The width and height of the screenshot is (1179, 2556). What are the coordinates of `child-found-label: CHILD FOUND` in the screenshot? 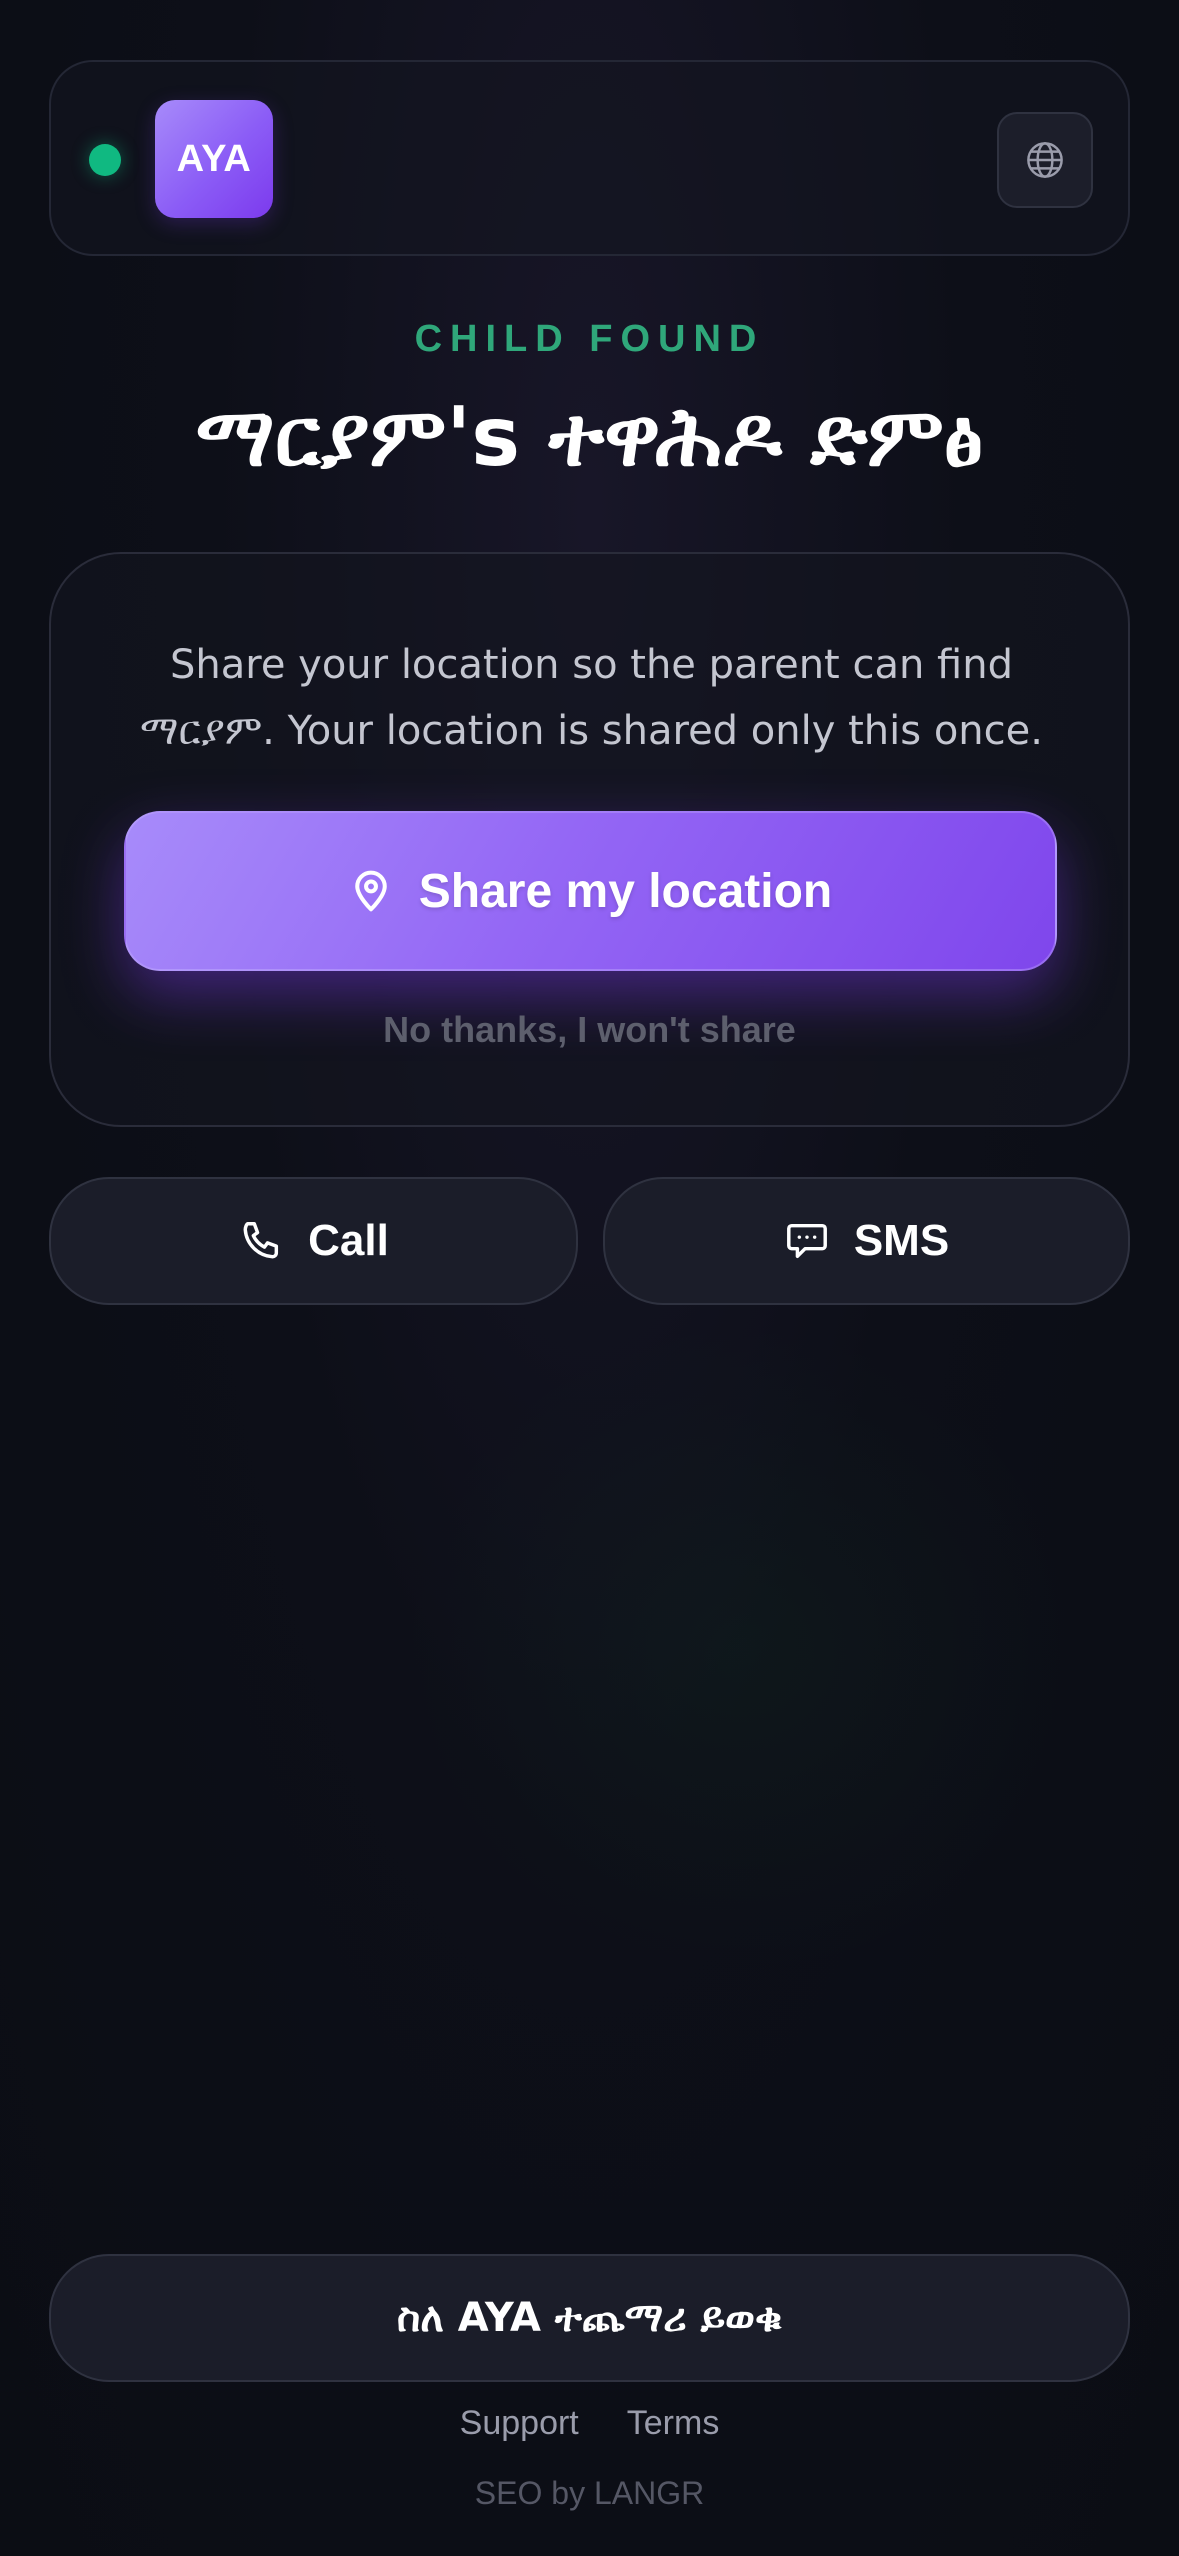 It's located at (589, 339).